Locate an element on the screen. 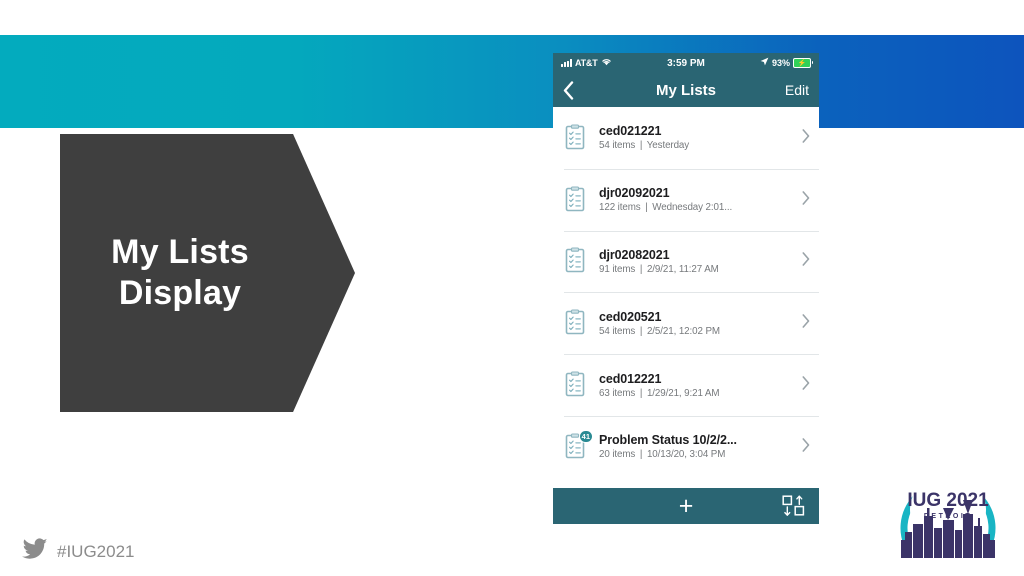 The width and height of the screenshot is (1024, 576). callout-shape-container: My Lists Display is located at coordinates (207, 273).